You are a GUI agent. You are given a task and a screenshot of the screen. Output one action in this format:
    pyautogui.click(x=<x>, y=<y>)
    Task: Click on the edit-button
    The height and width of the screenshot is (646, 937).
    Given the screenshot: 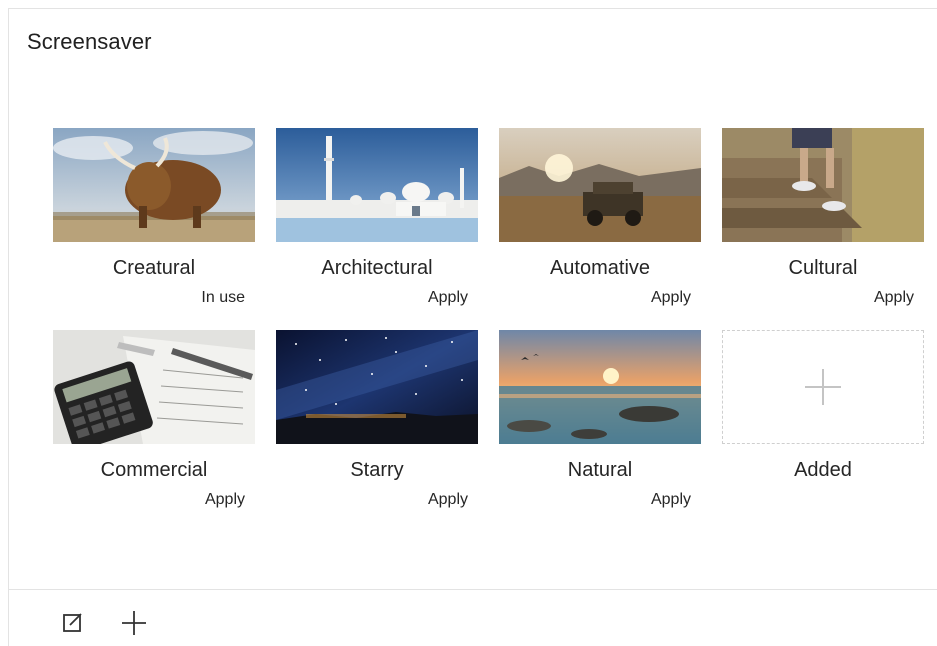 What is the action you would take?
    pyautogui.click(x=74, y=623)
    